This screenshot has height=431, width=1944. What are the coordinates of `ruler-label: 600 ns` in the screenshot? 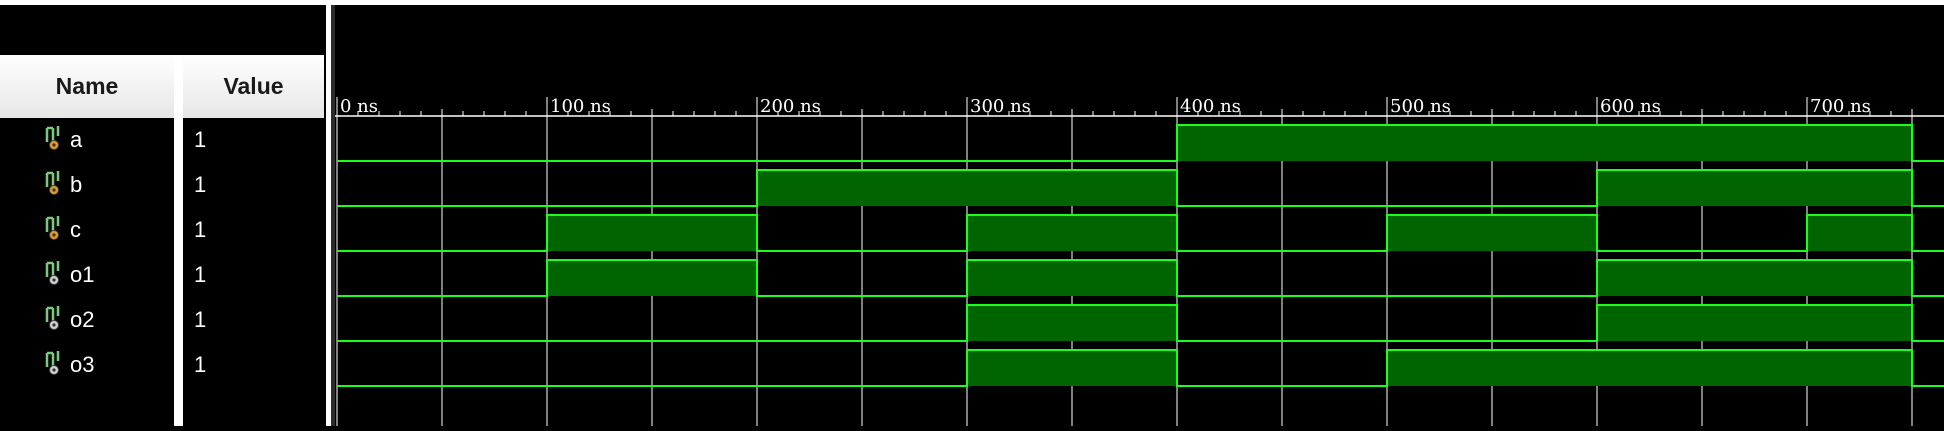 It's located at (1630, 106).